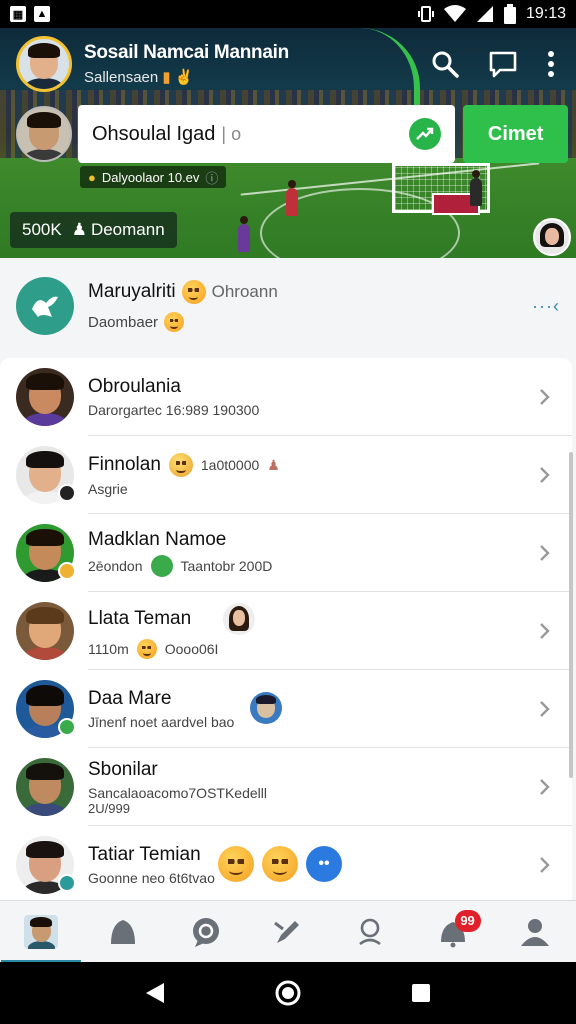  Describe the element at coordinates (244, 291) in the screenshot. I see `featured-title-extra: Ohroann` at that location.